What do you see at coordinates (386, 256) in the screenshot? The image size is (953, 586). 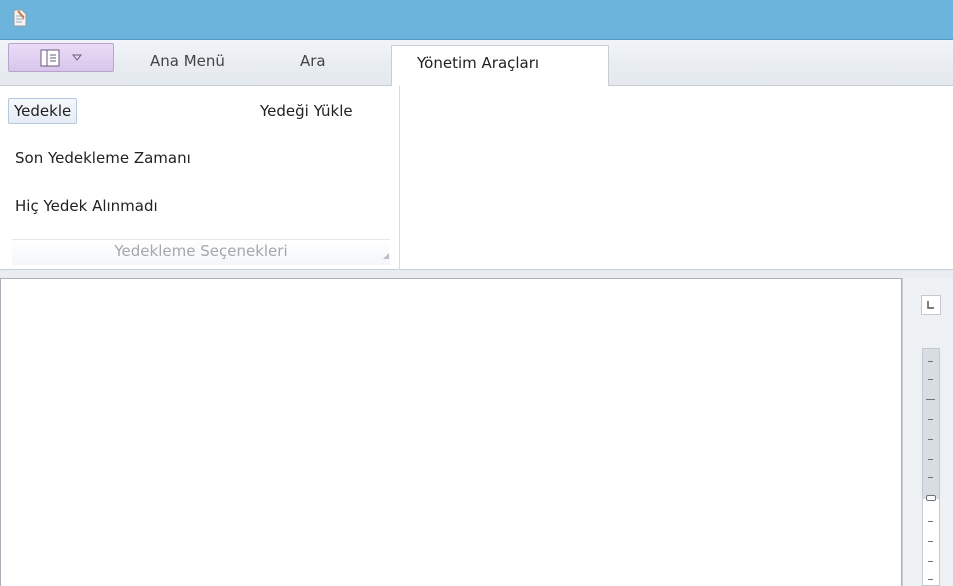 I see `dialog-launcher-icon` at bounding box center [386, 256].